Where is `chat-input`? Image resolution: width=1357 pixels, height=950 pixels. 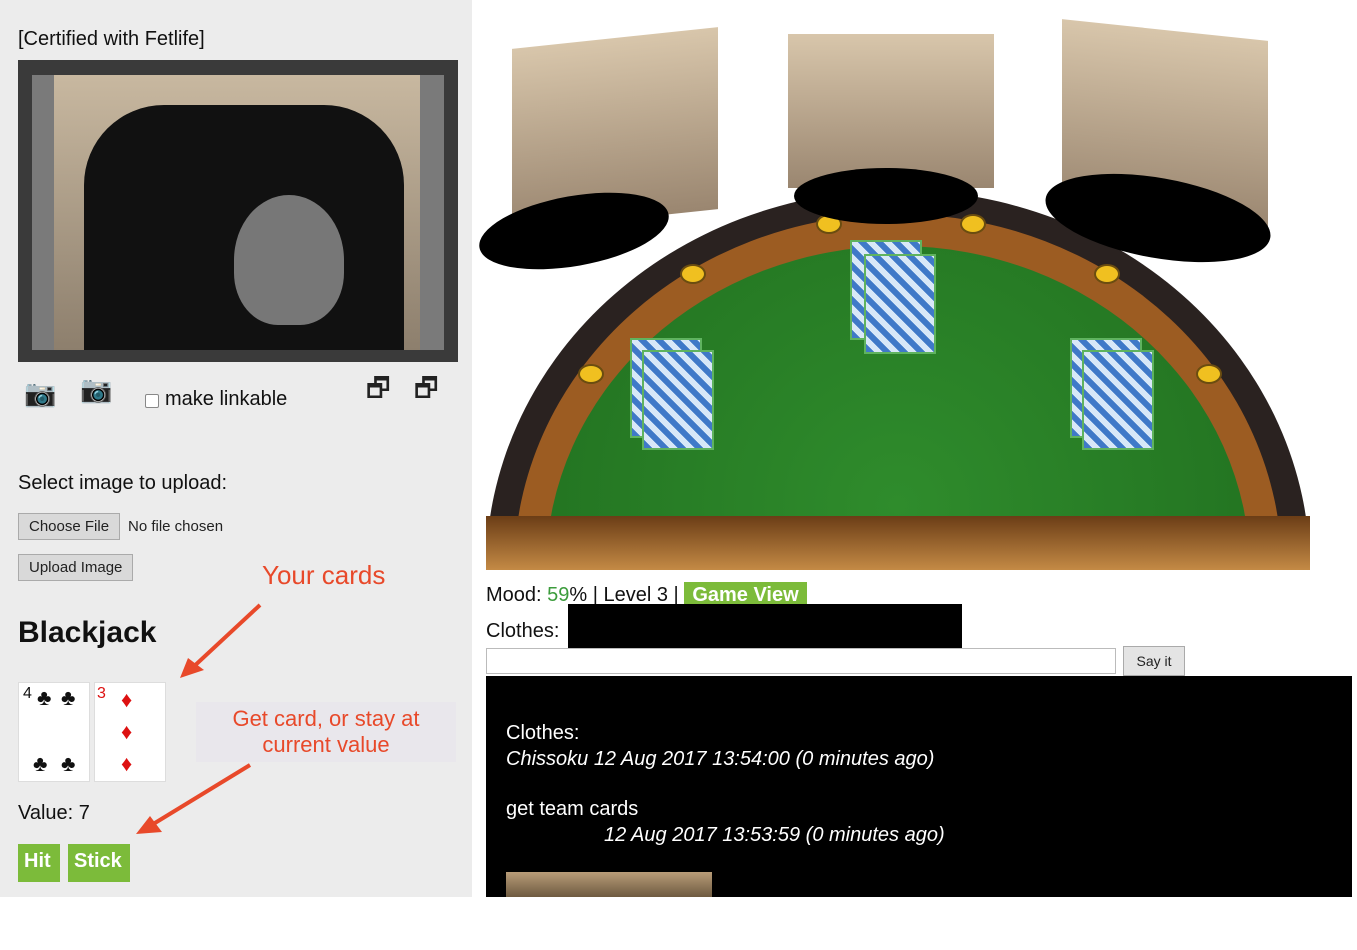 chat-input is located at coordinates (801, 661).